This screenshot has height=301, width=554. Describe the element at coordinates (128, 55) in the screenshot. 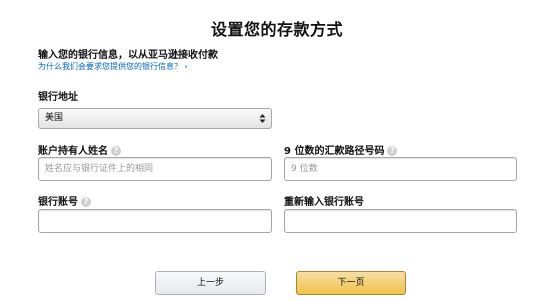

I see `page-subtitle: 输入您的银行信息，以从亚马逊接收付款` at that location.